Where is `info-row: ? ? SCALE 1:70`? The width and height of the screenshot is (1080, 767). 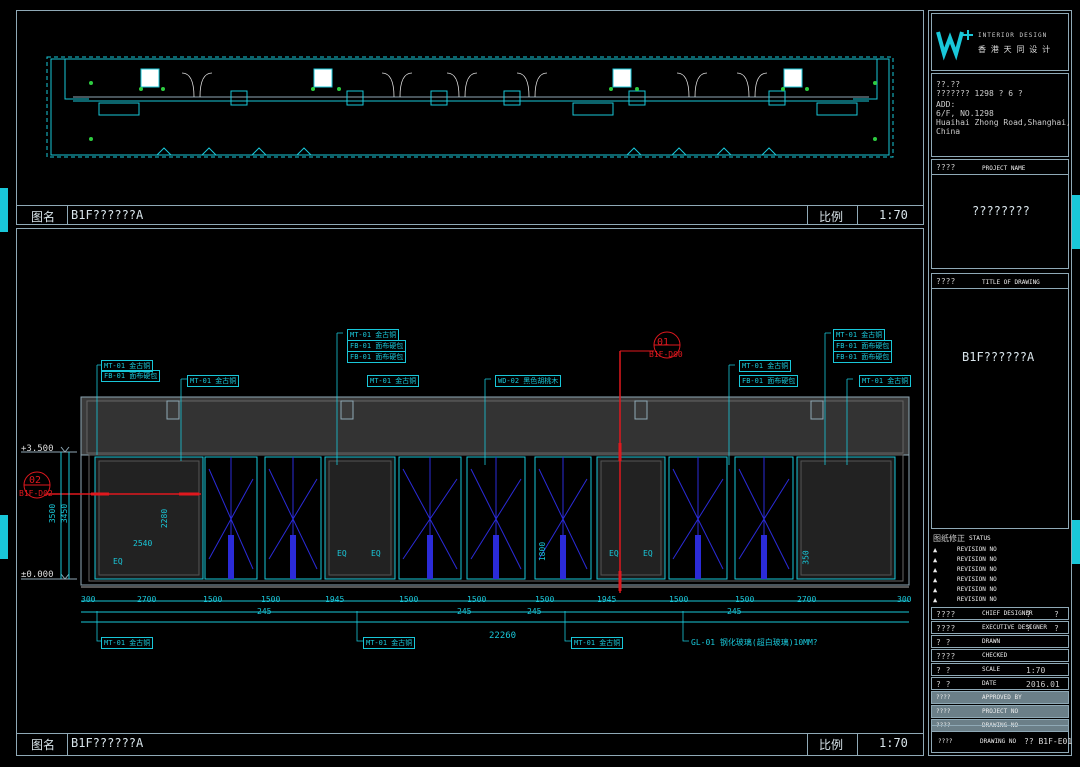
info-row: ? ? SCALE 1:70 is located at coordinates (1000, 669).